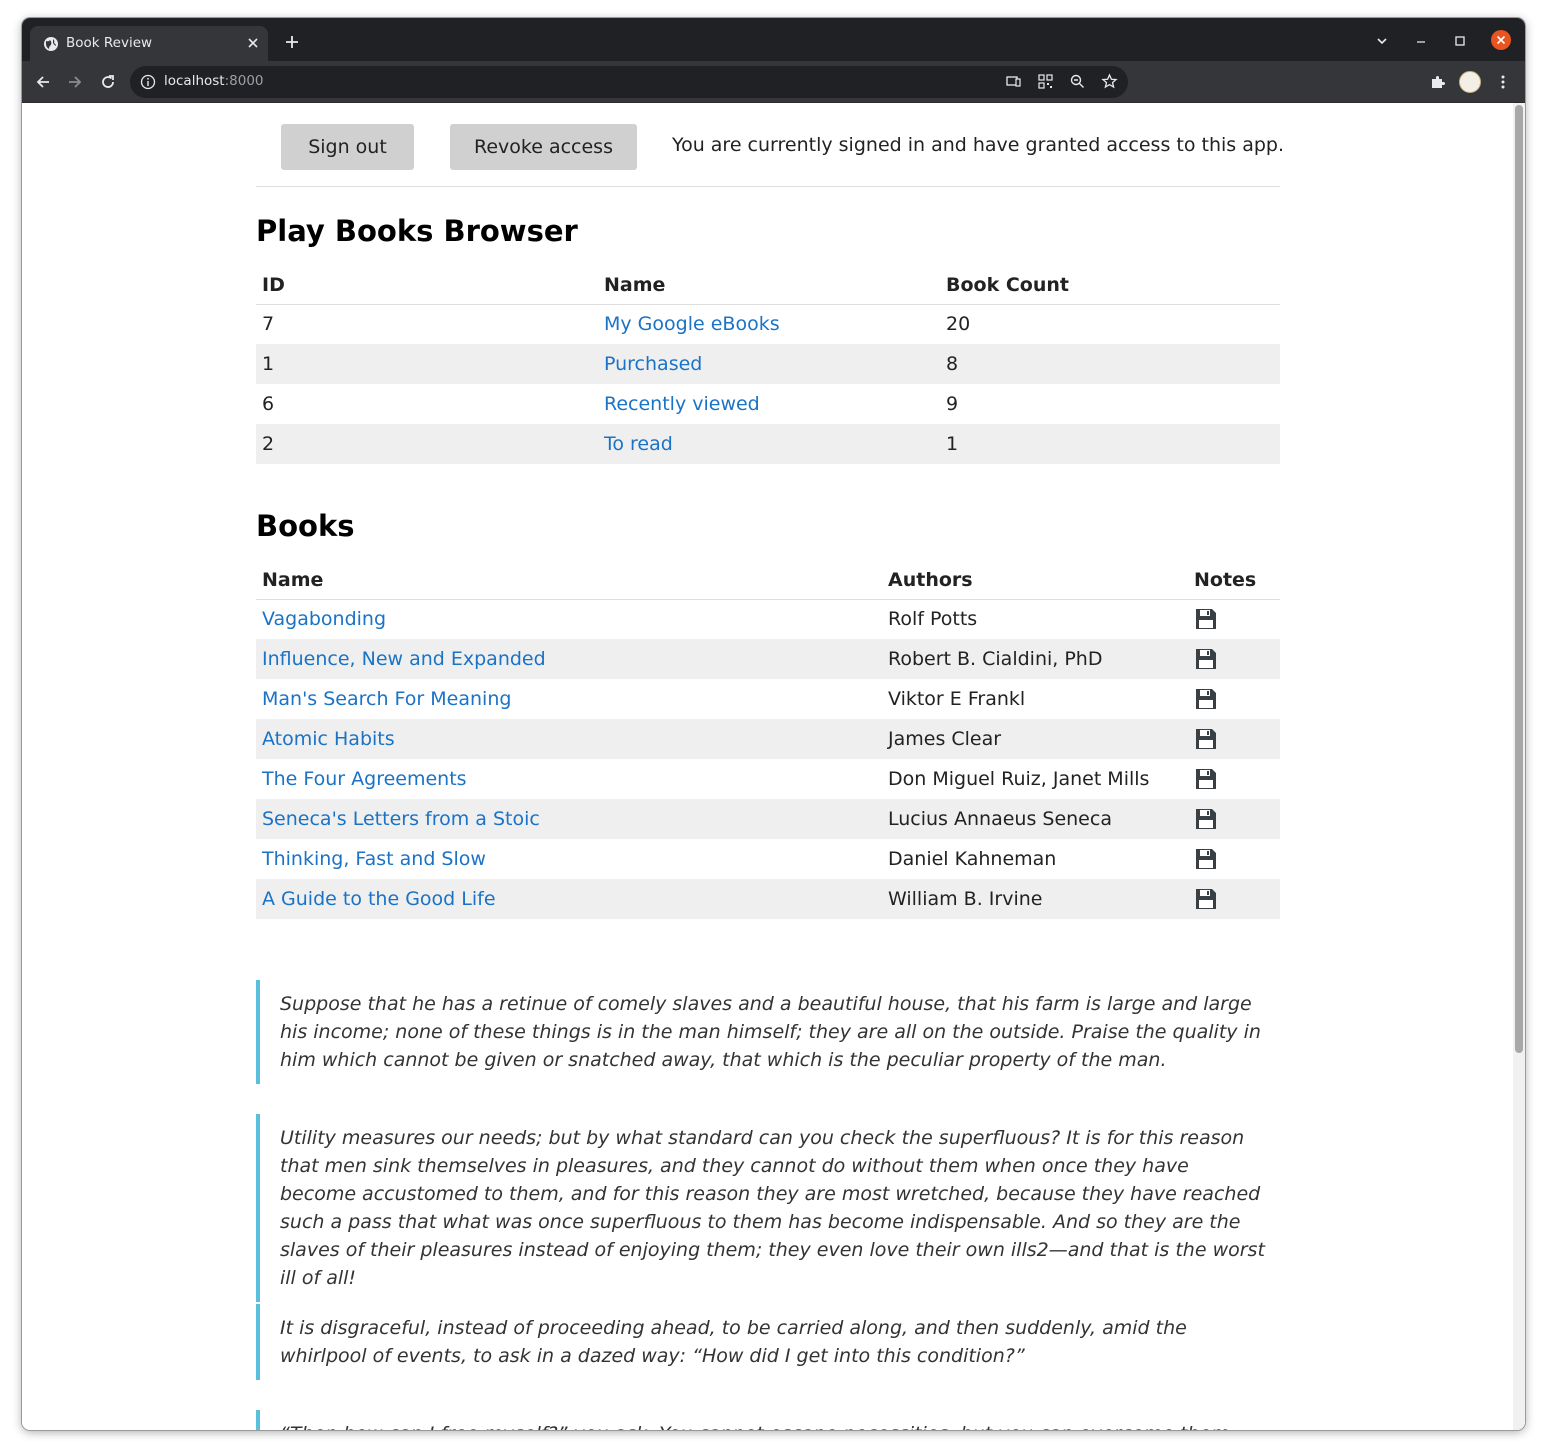  I want to click on book-link: Seneca's Letters from a Stoic, so click(401, 819).